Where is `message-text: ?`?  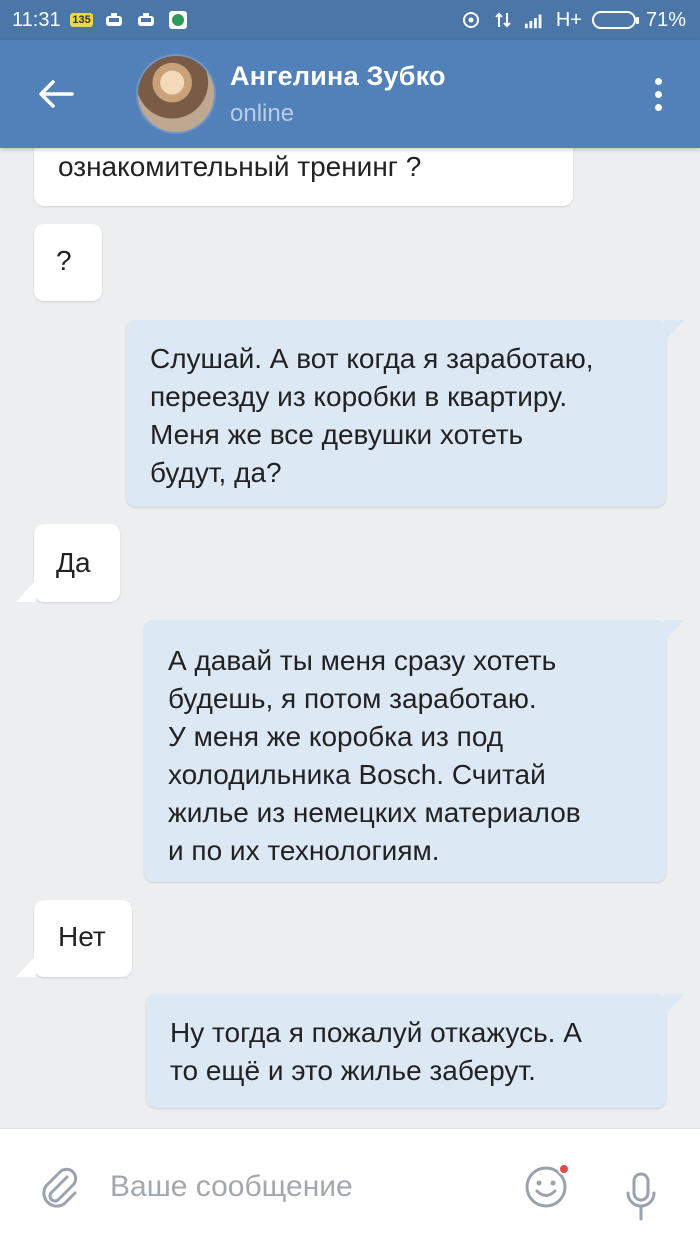 message-text: ? is located at coordinates (64, 260).